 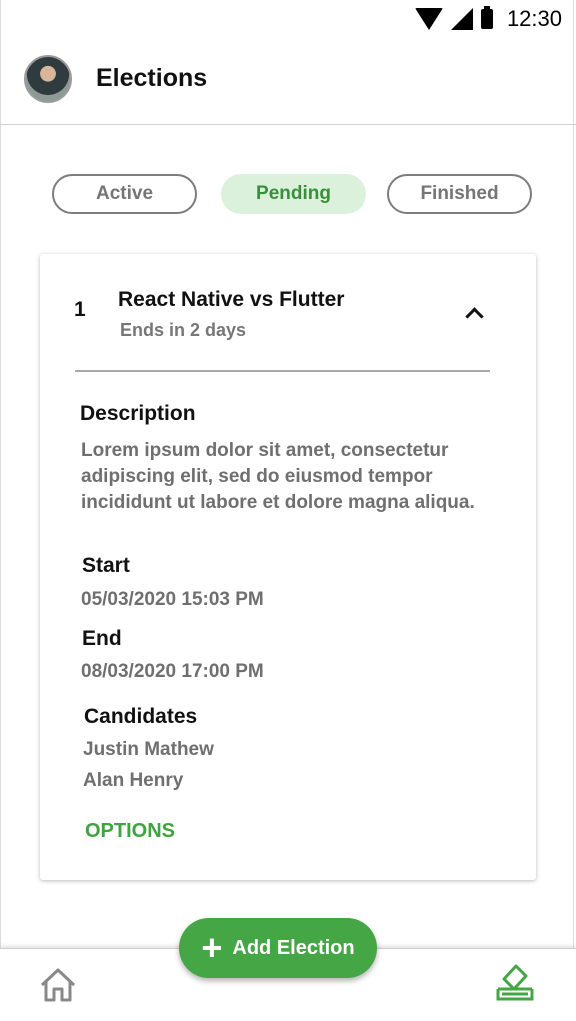 I want to click on add-election-button: + Add Election, so click(x=278, y=948).